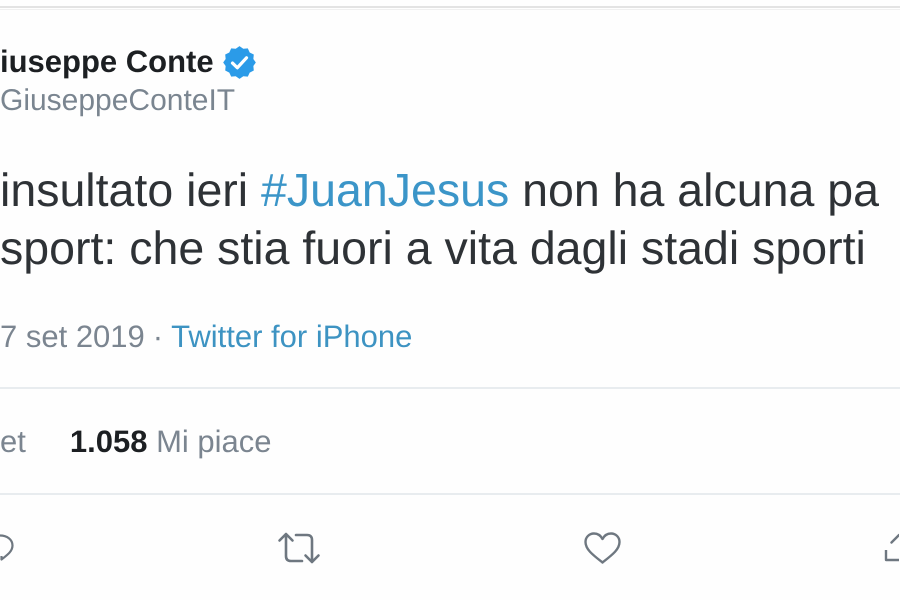 Image resolution: width=900 pixels, height=600 pixels. What do you see at coordinates (13, 442) in the screenshot?
I see `stat-link: et` at bounding box center [13, 442].